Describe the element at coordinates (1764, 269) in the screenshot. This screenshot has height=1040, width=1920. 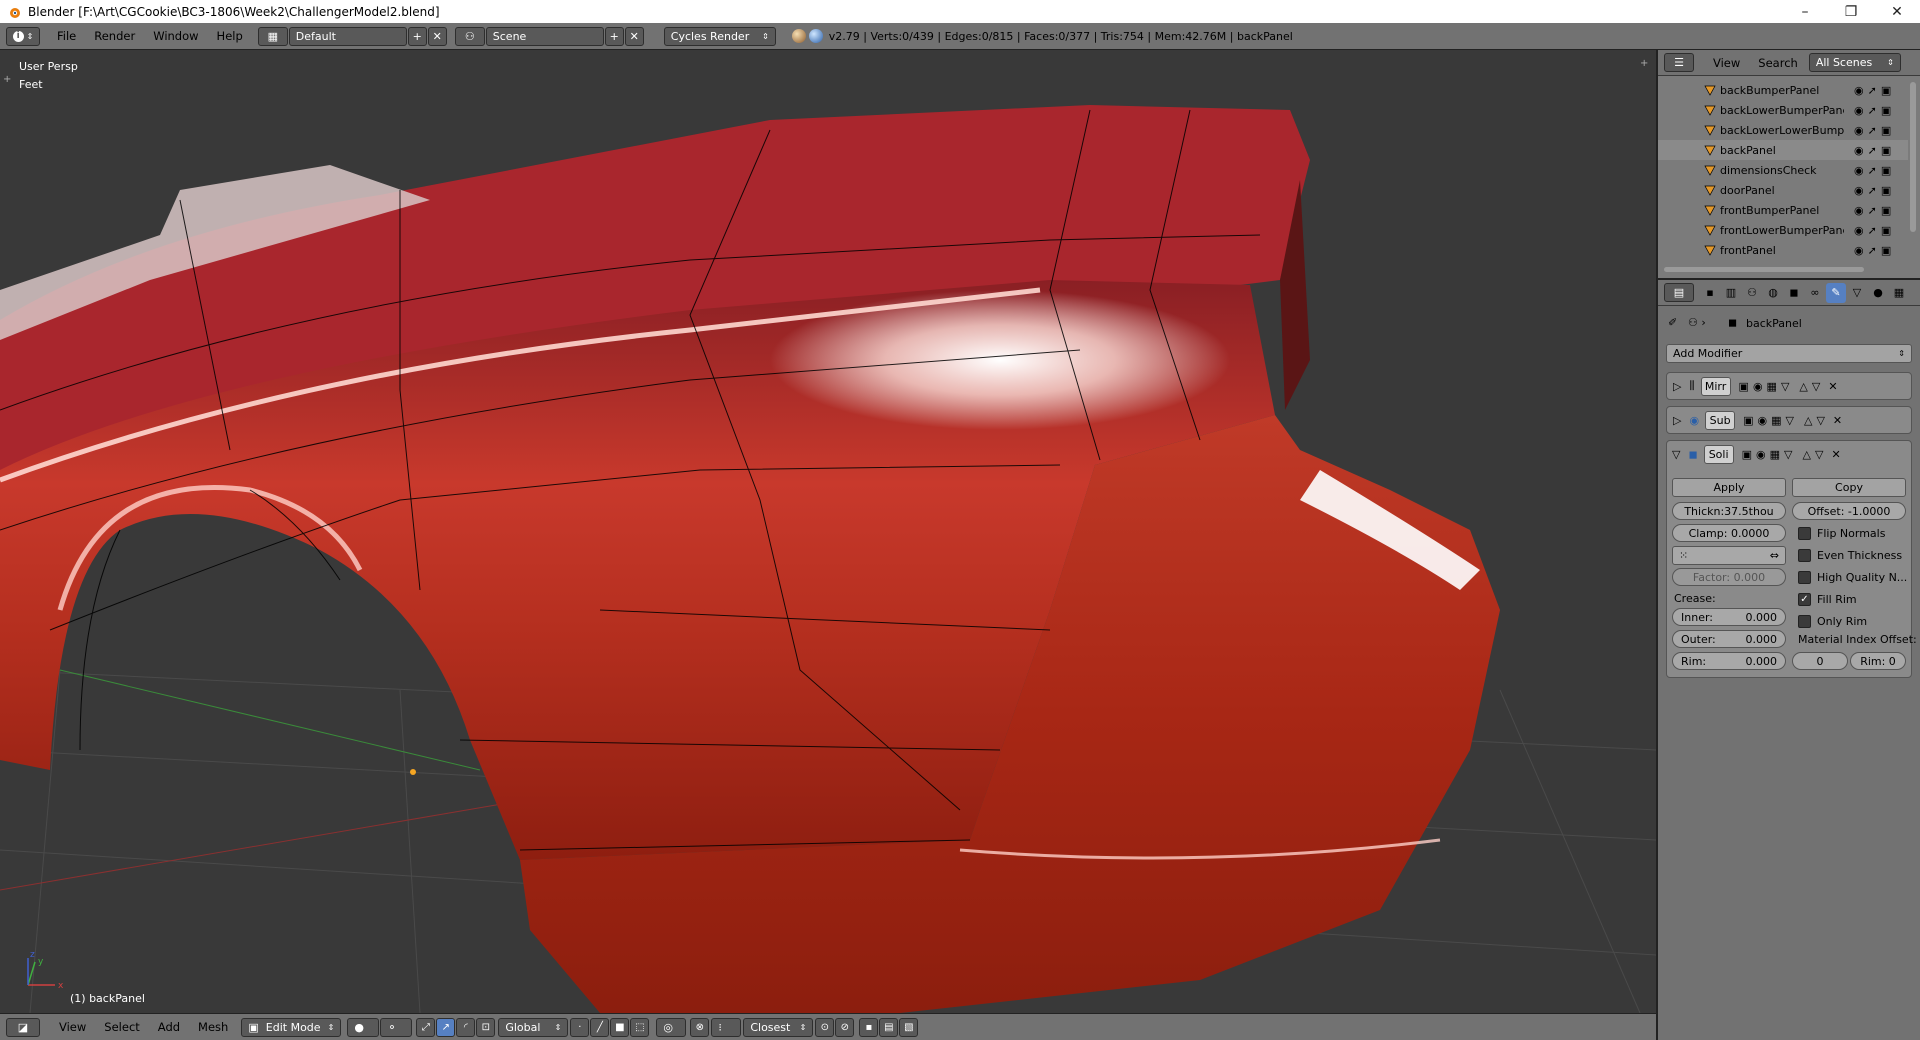
I see `outliner-horizontal-scrollbar` at that location.